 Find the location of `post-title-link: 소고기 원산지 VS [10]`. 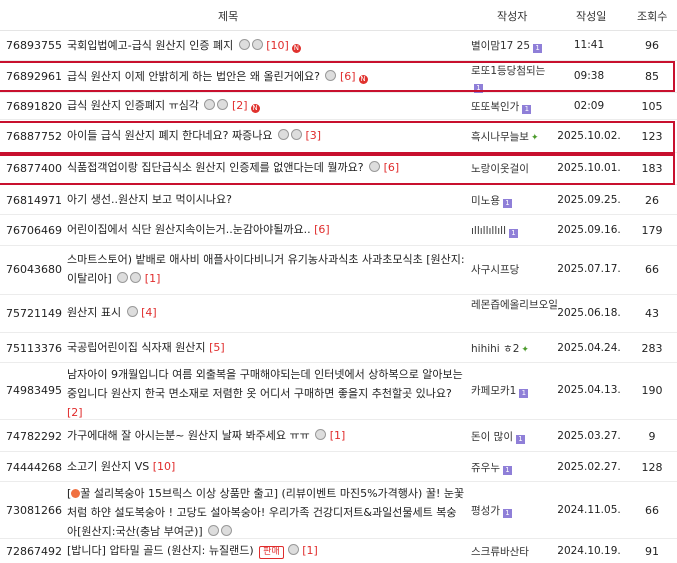

post-title-link: 소고기 원산지 VS [10] is located at coordinates (266, 466).